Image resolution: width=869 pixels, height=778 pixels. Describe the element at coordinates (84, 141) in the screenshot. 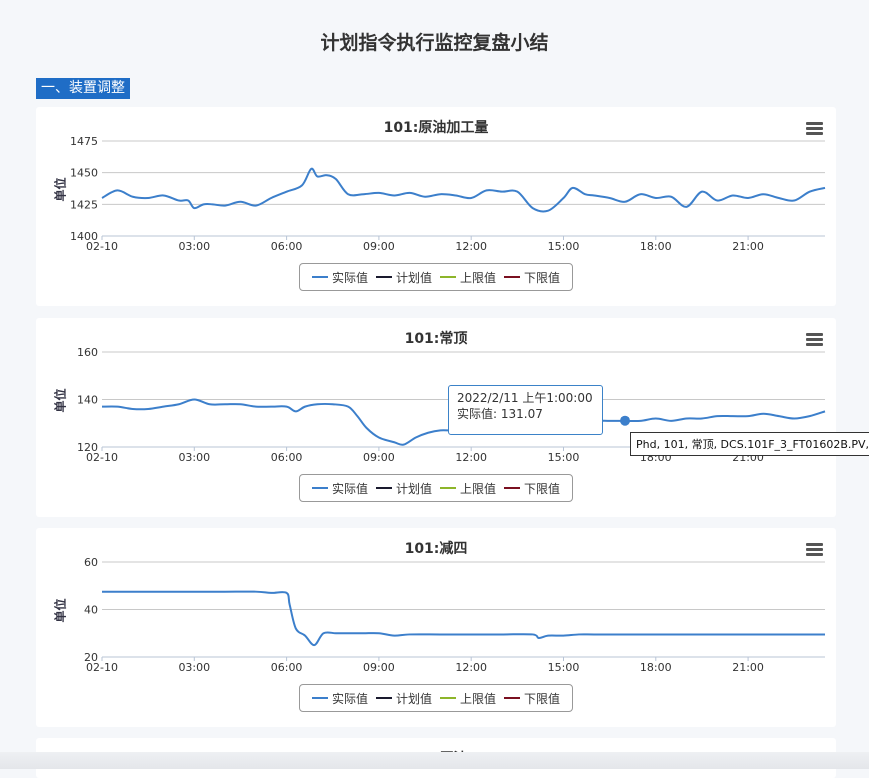

I see `y-tick-label: 1475` at that location.